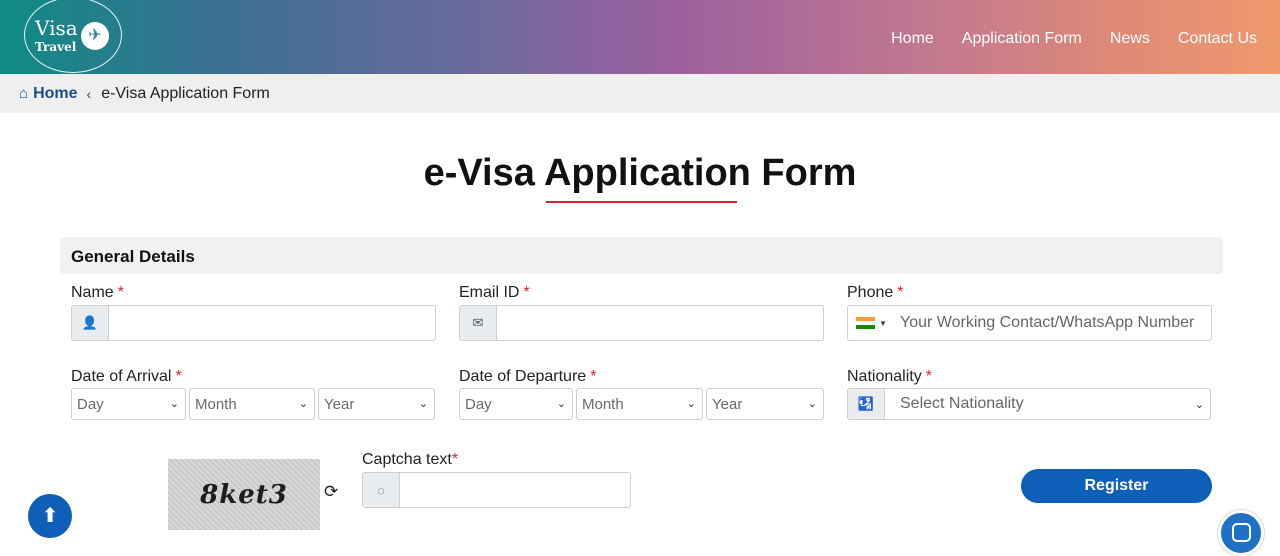 Image resolution: width=1280 pixels, height=556 pixels. Describe the element at coordinates (603, 404) in the screenshot. I see `departure-month-value: Month` at that location.